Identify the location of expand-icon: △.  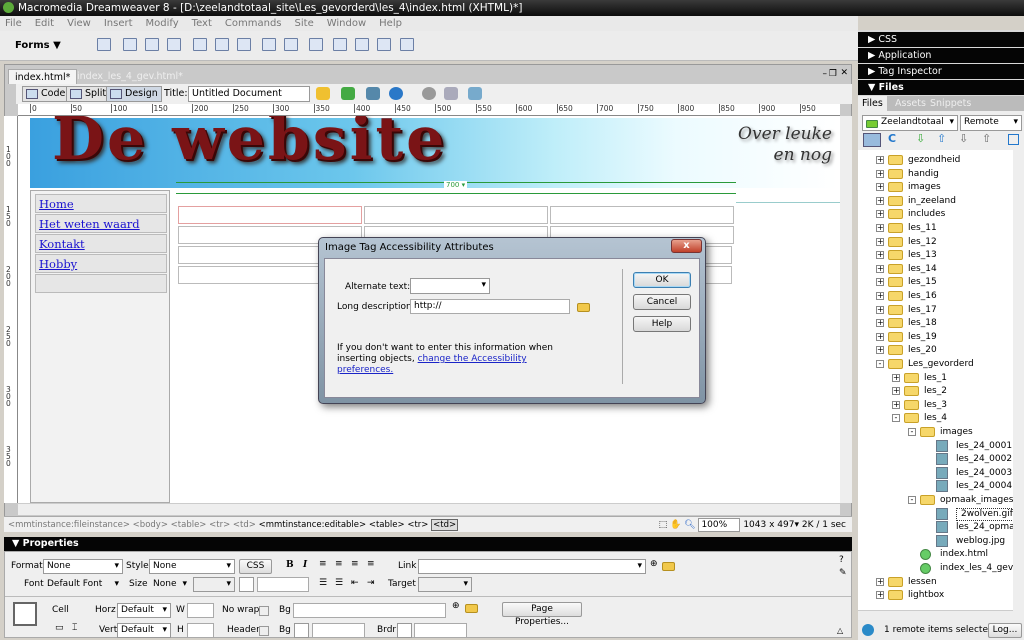
(840, 630).